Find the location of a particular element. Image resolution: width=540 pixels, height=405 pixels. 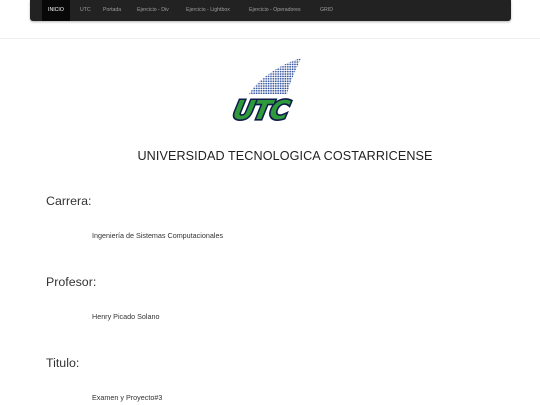

nav-item-inicio: INICIO is located at coordinates (56, 10).